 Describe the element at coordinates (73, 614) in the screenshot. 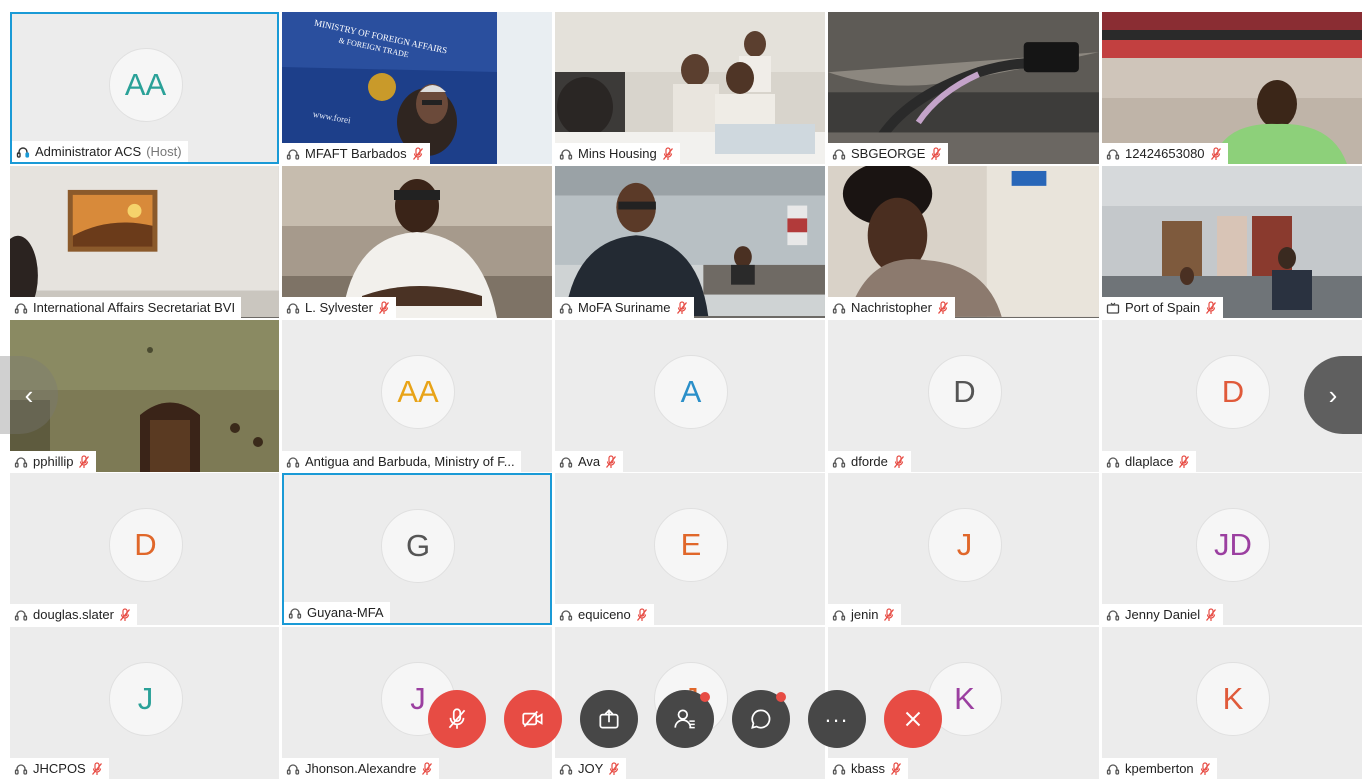

I see `participant-name: douglas.slater` at that location.